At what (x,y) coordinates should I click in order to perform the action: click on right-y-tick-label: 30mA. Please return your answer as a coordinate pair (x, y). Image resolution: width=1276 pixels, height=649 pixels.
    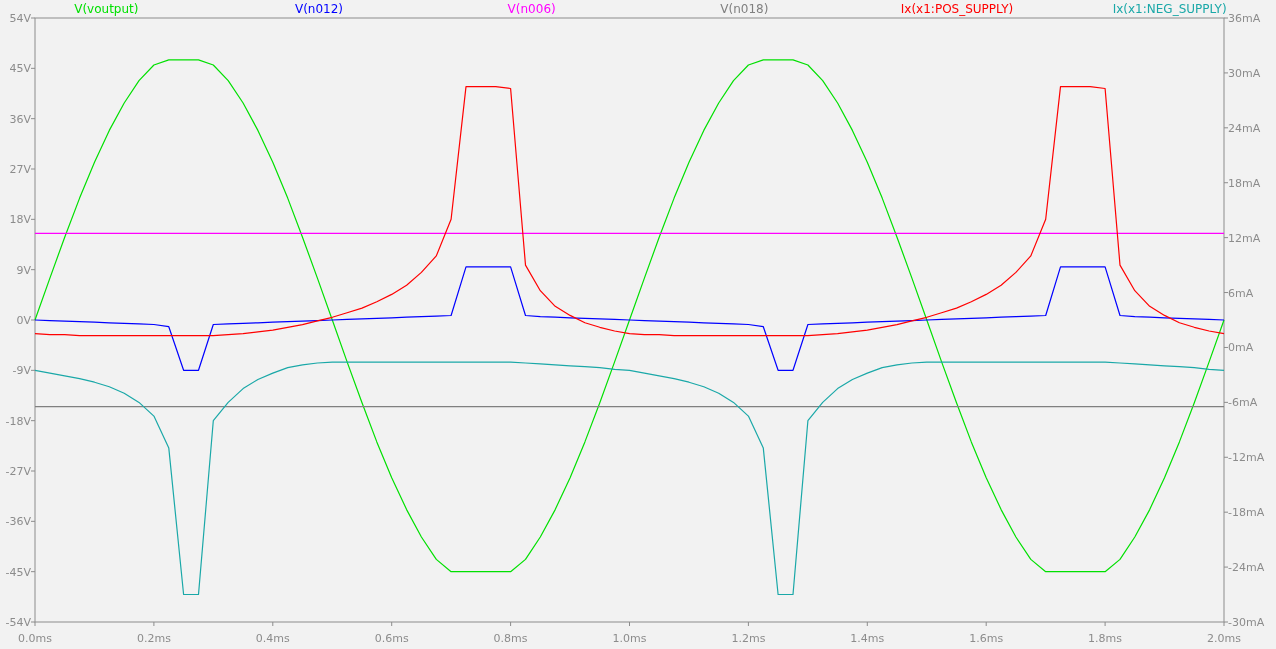
    Looking at the image, I should click on (1244, 73).